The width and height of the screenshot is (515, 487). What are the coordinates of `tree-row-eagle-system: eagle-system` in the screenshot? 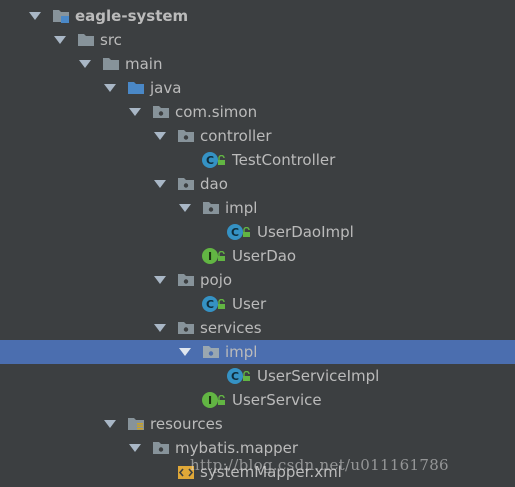 It's located at (257, 16).